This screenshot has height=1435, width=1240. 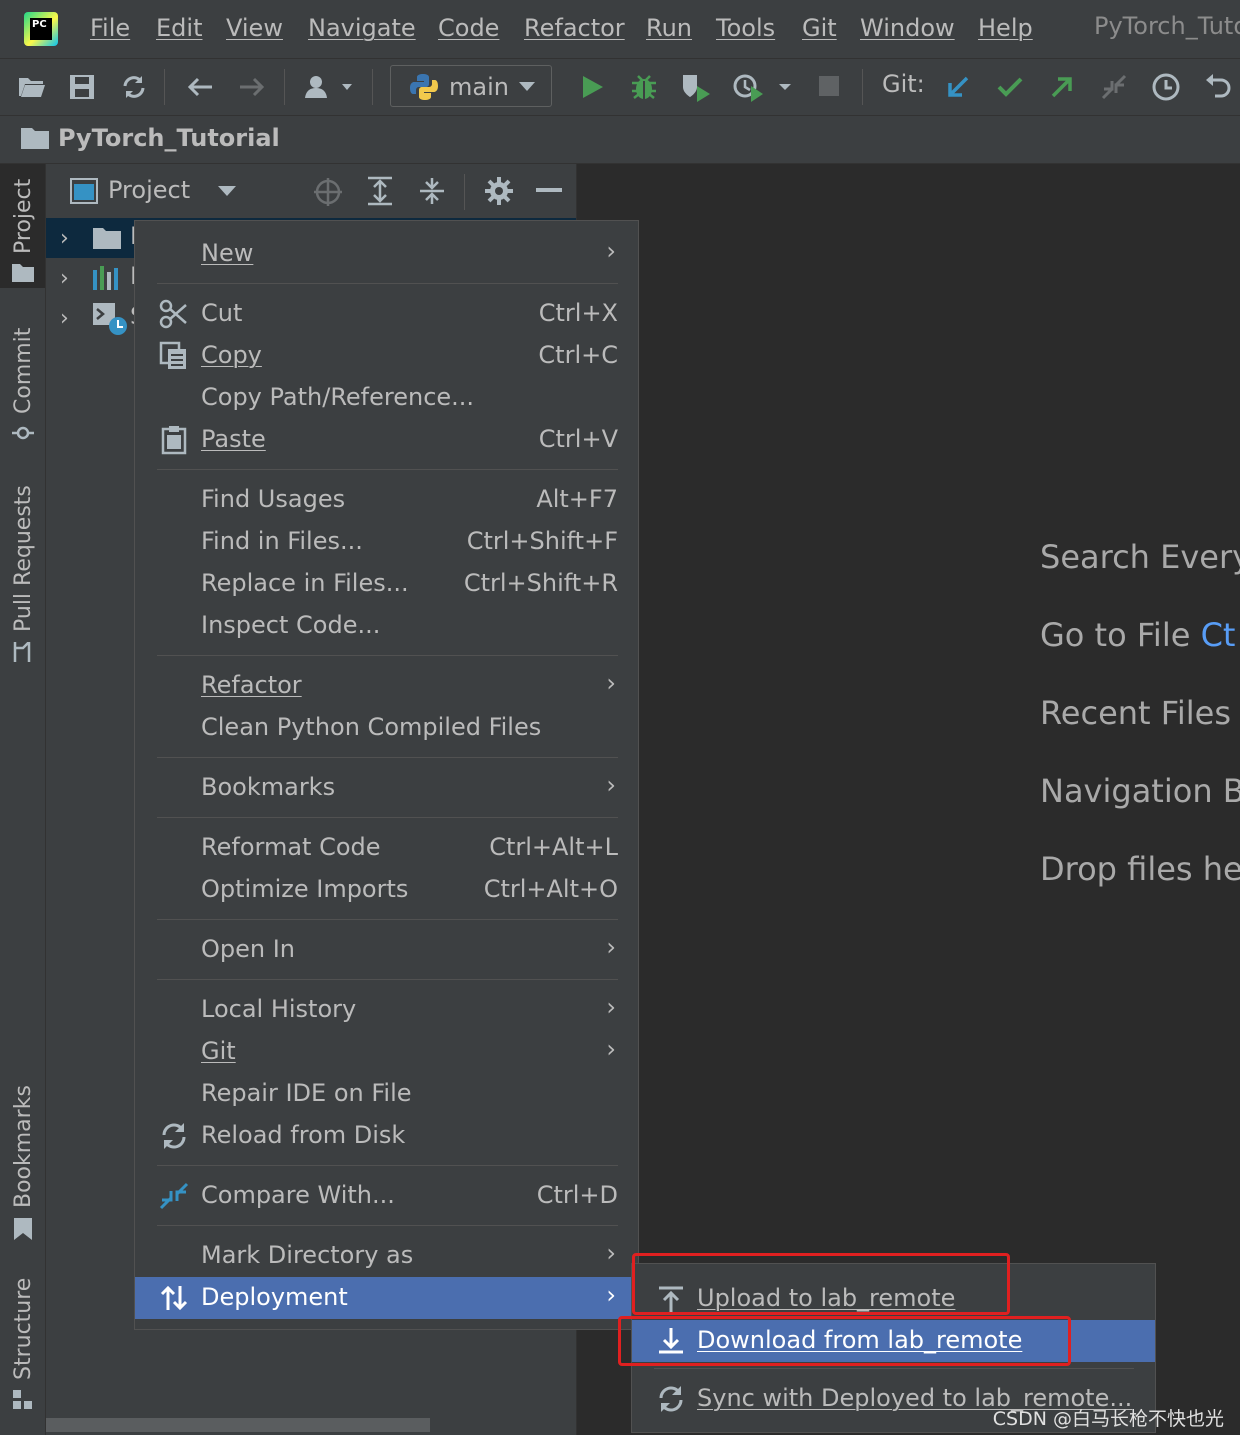 What do you see at coordinates (254, 28) in the screenshot?
I see `menu-view: View` at bounding box center [254, 28].